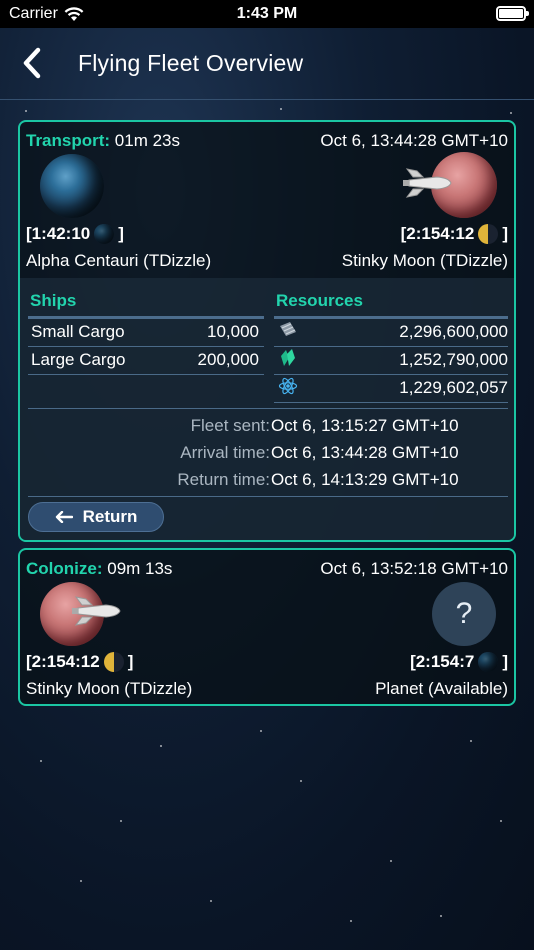  I want to click on unknown-planet-icon: ?, so click(464, 614).